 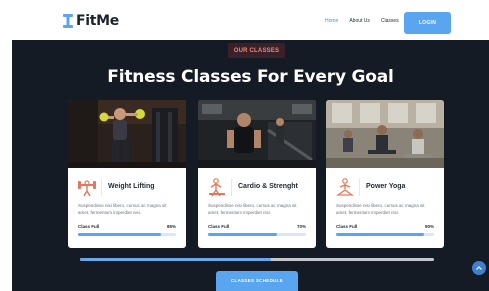 I want to click on card-percent: 85%, so click(x=171, y=226).